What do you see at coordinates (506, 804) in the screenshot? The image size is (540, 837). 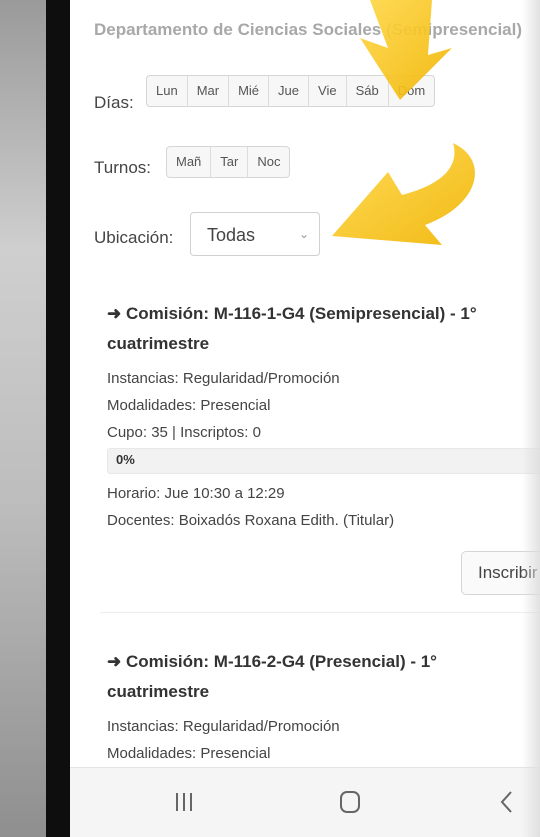 I see `back-icon` at bounding box center [506, 804].